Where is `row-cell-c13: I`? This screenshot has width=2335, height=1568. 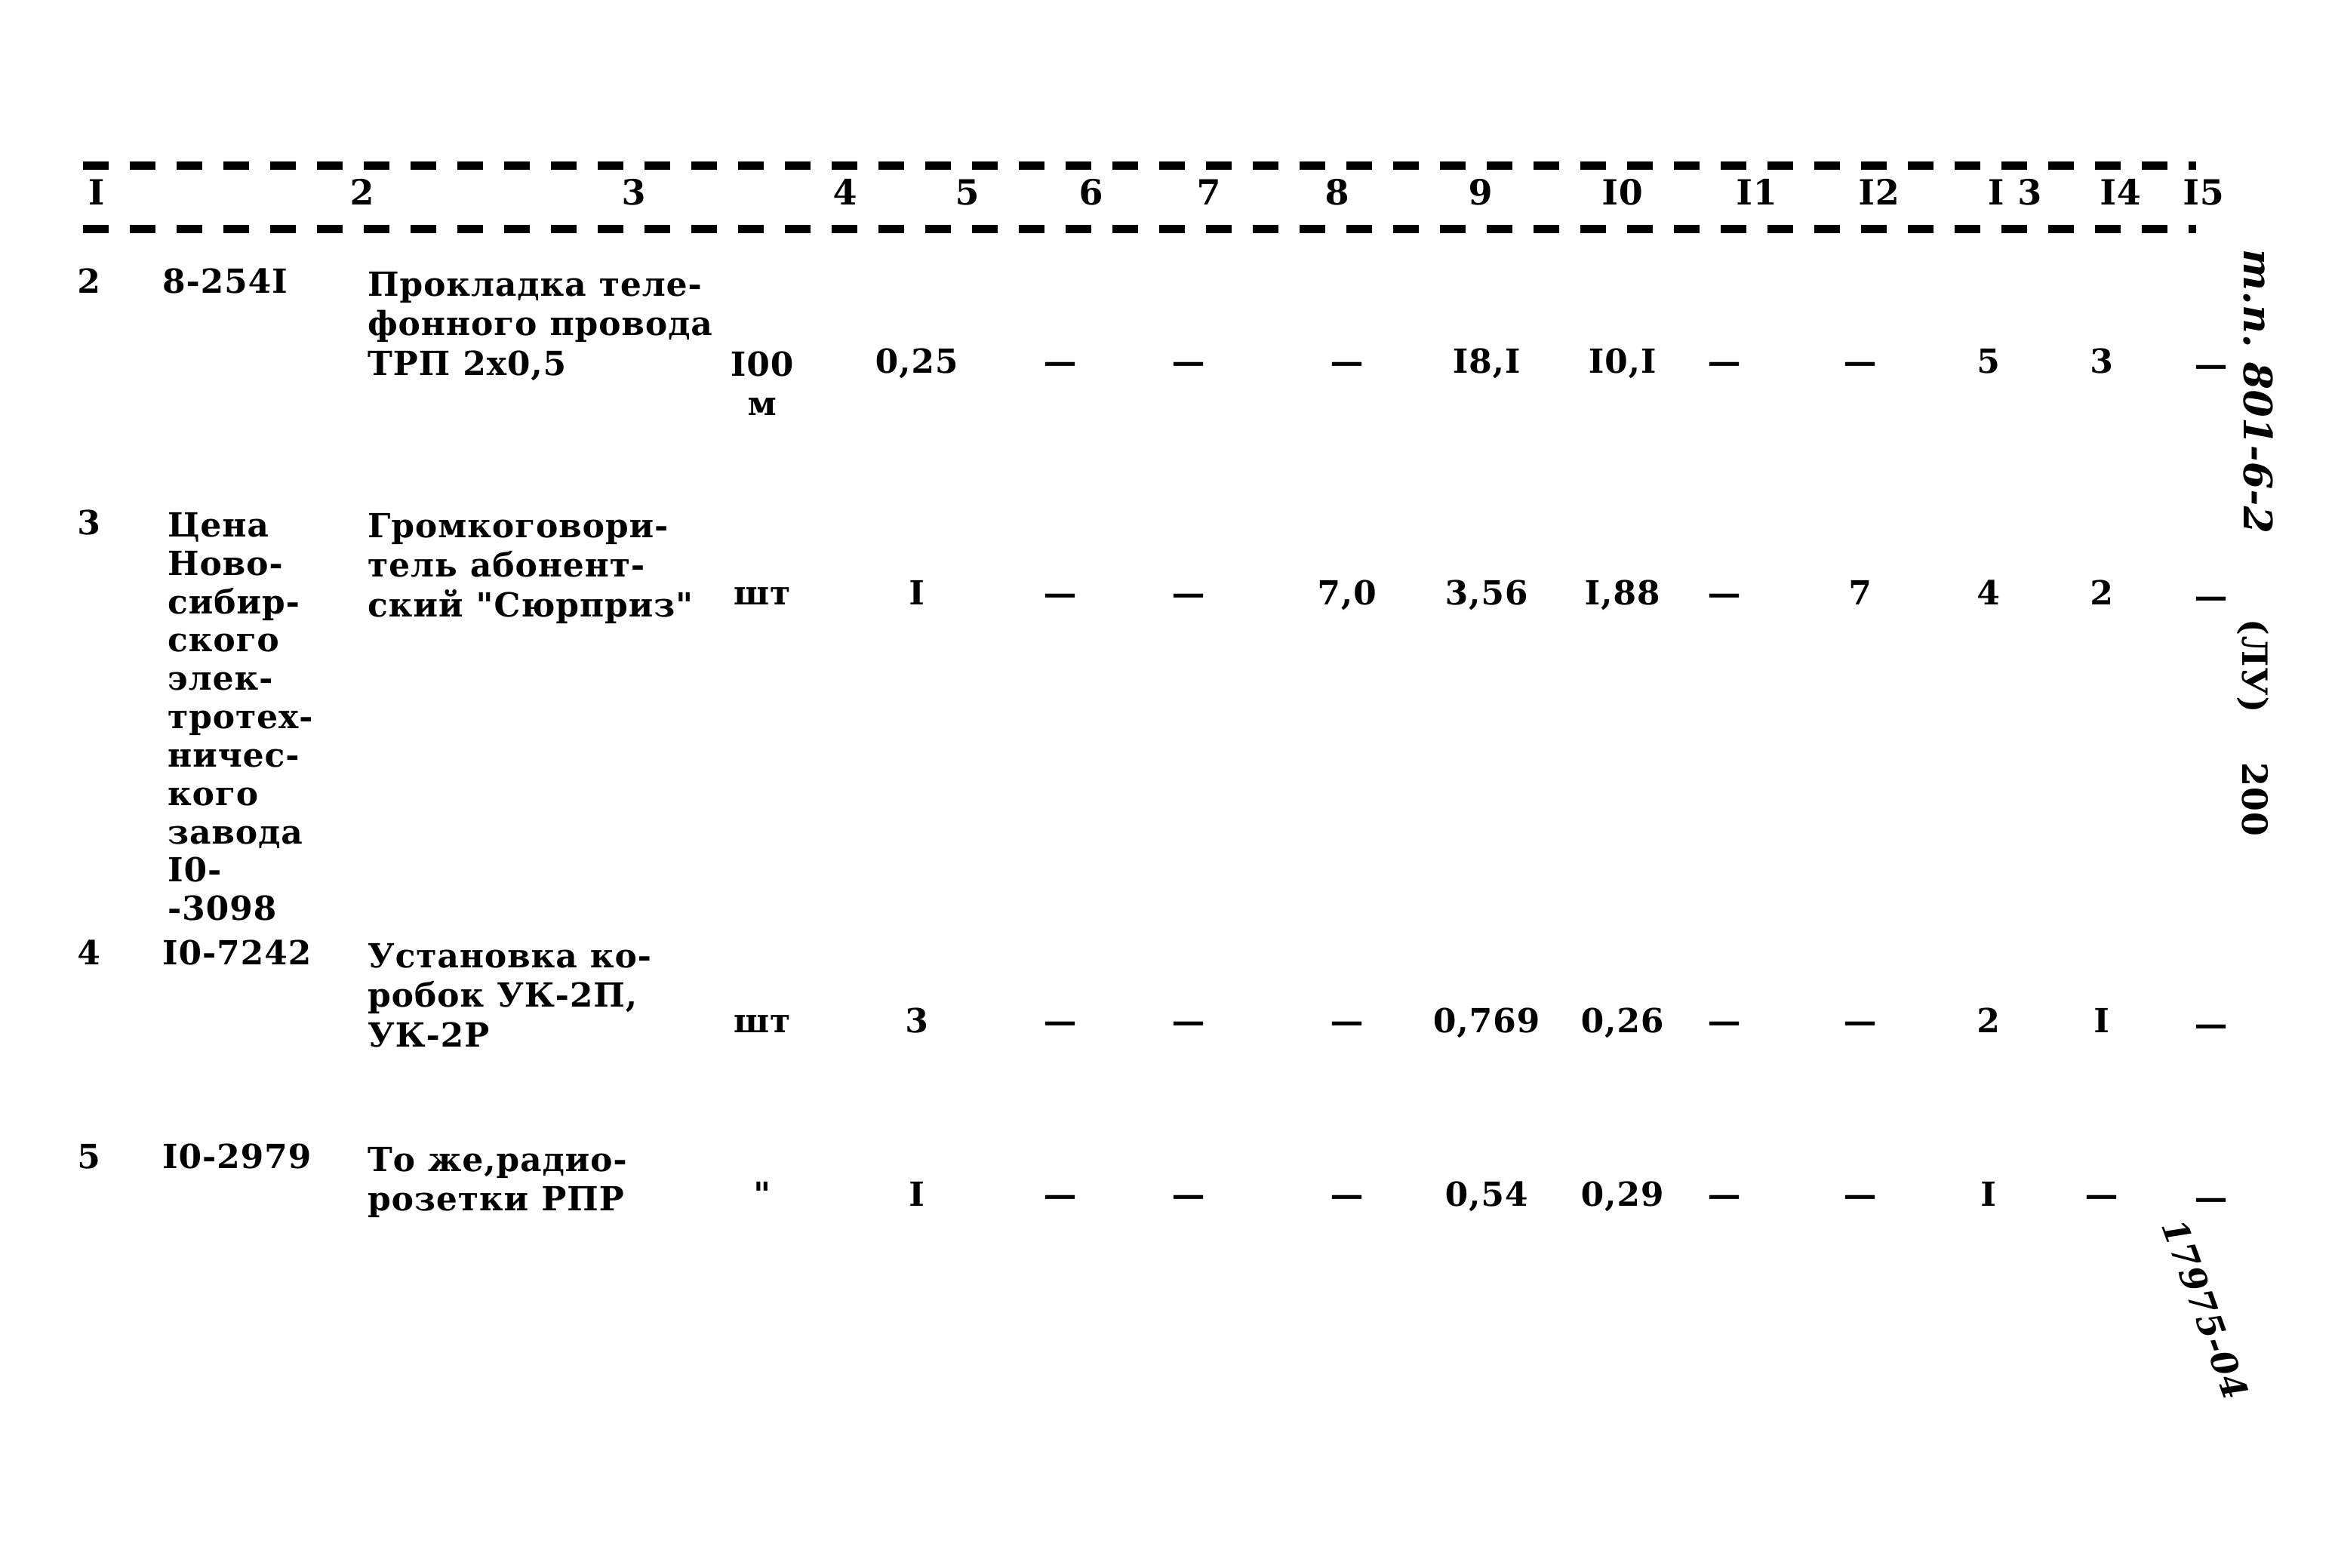 row-cell-c13: I is located at coordinates (1988, 1195).